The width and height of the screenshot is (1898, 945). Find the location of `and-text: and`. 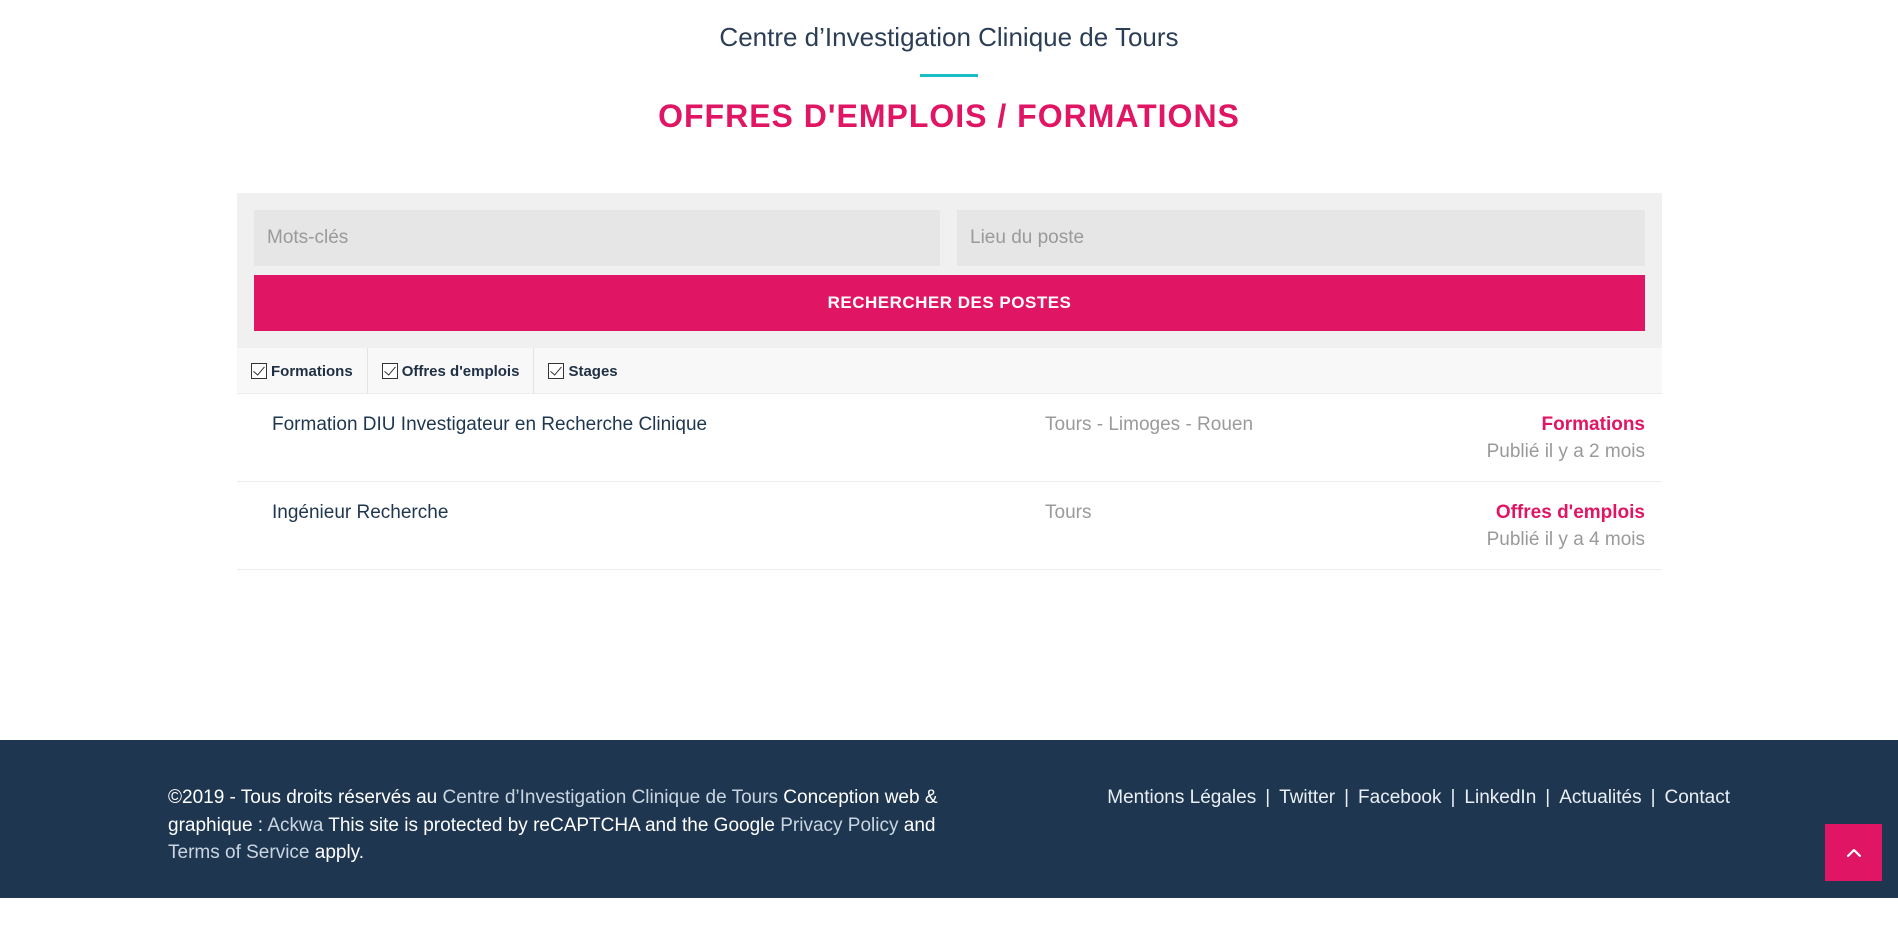

and-text: and is located at coordinates (917, 825).